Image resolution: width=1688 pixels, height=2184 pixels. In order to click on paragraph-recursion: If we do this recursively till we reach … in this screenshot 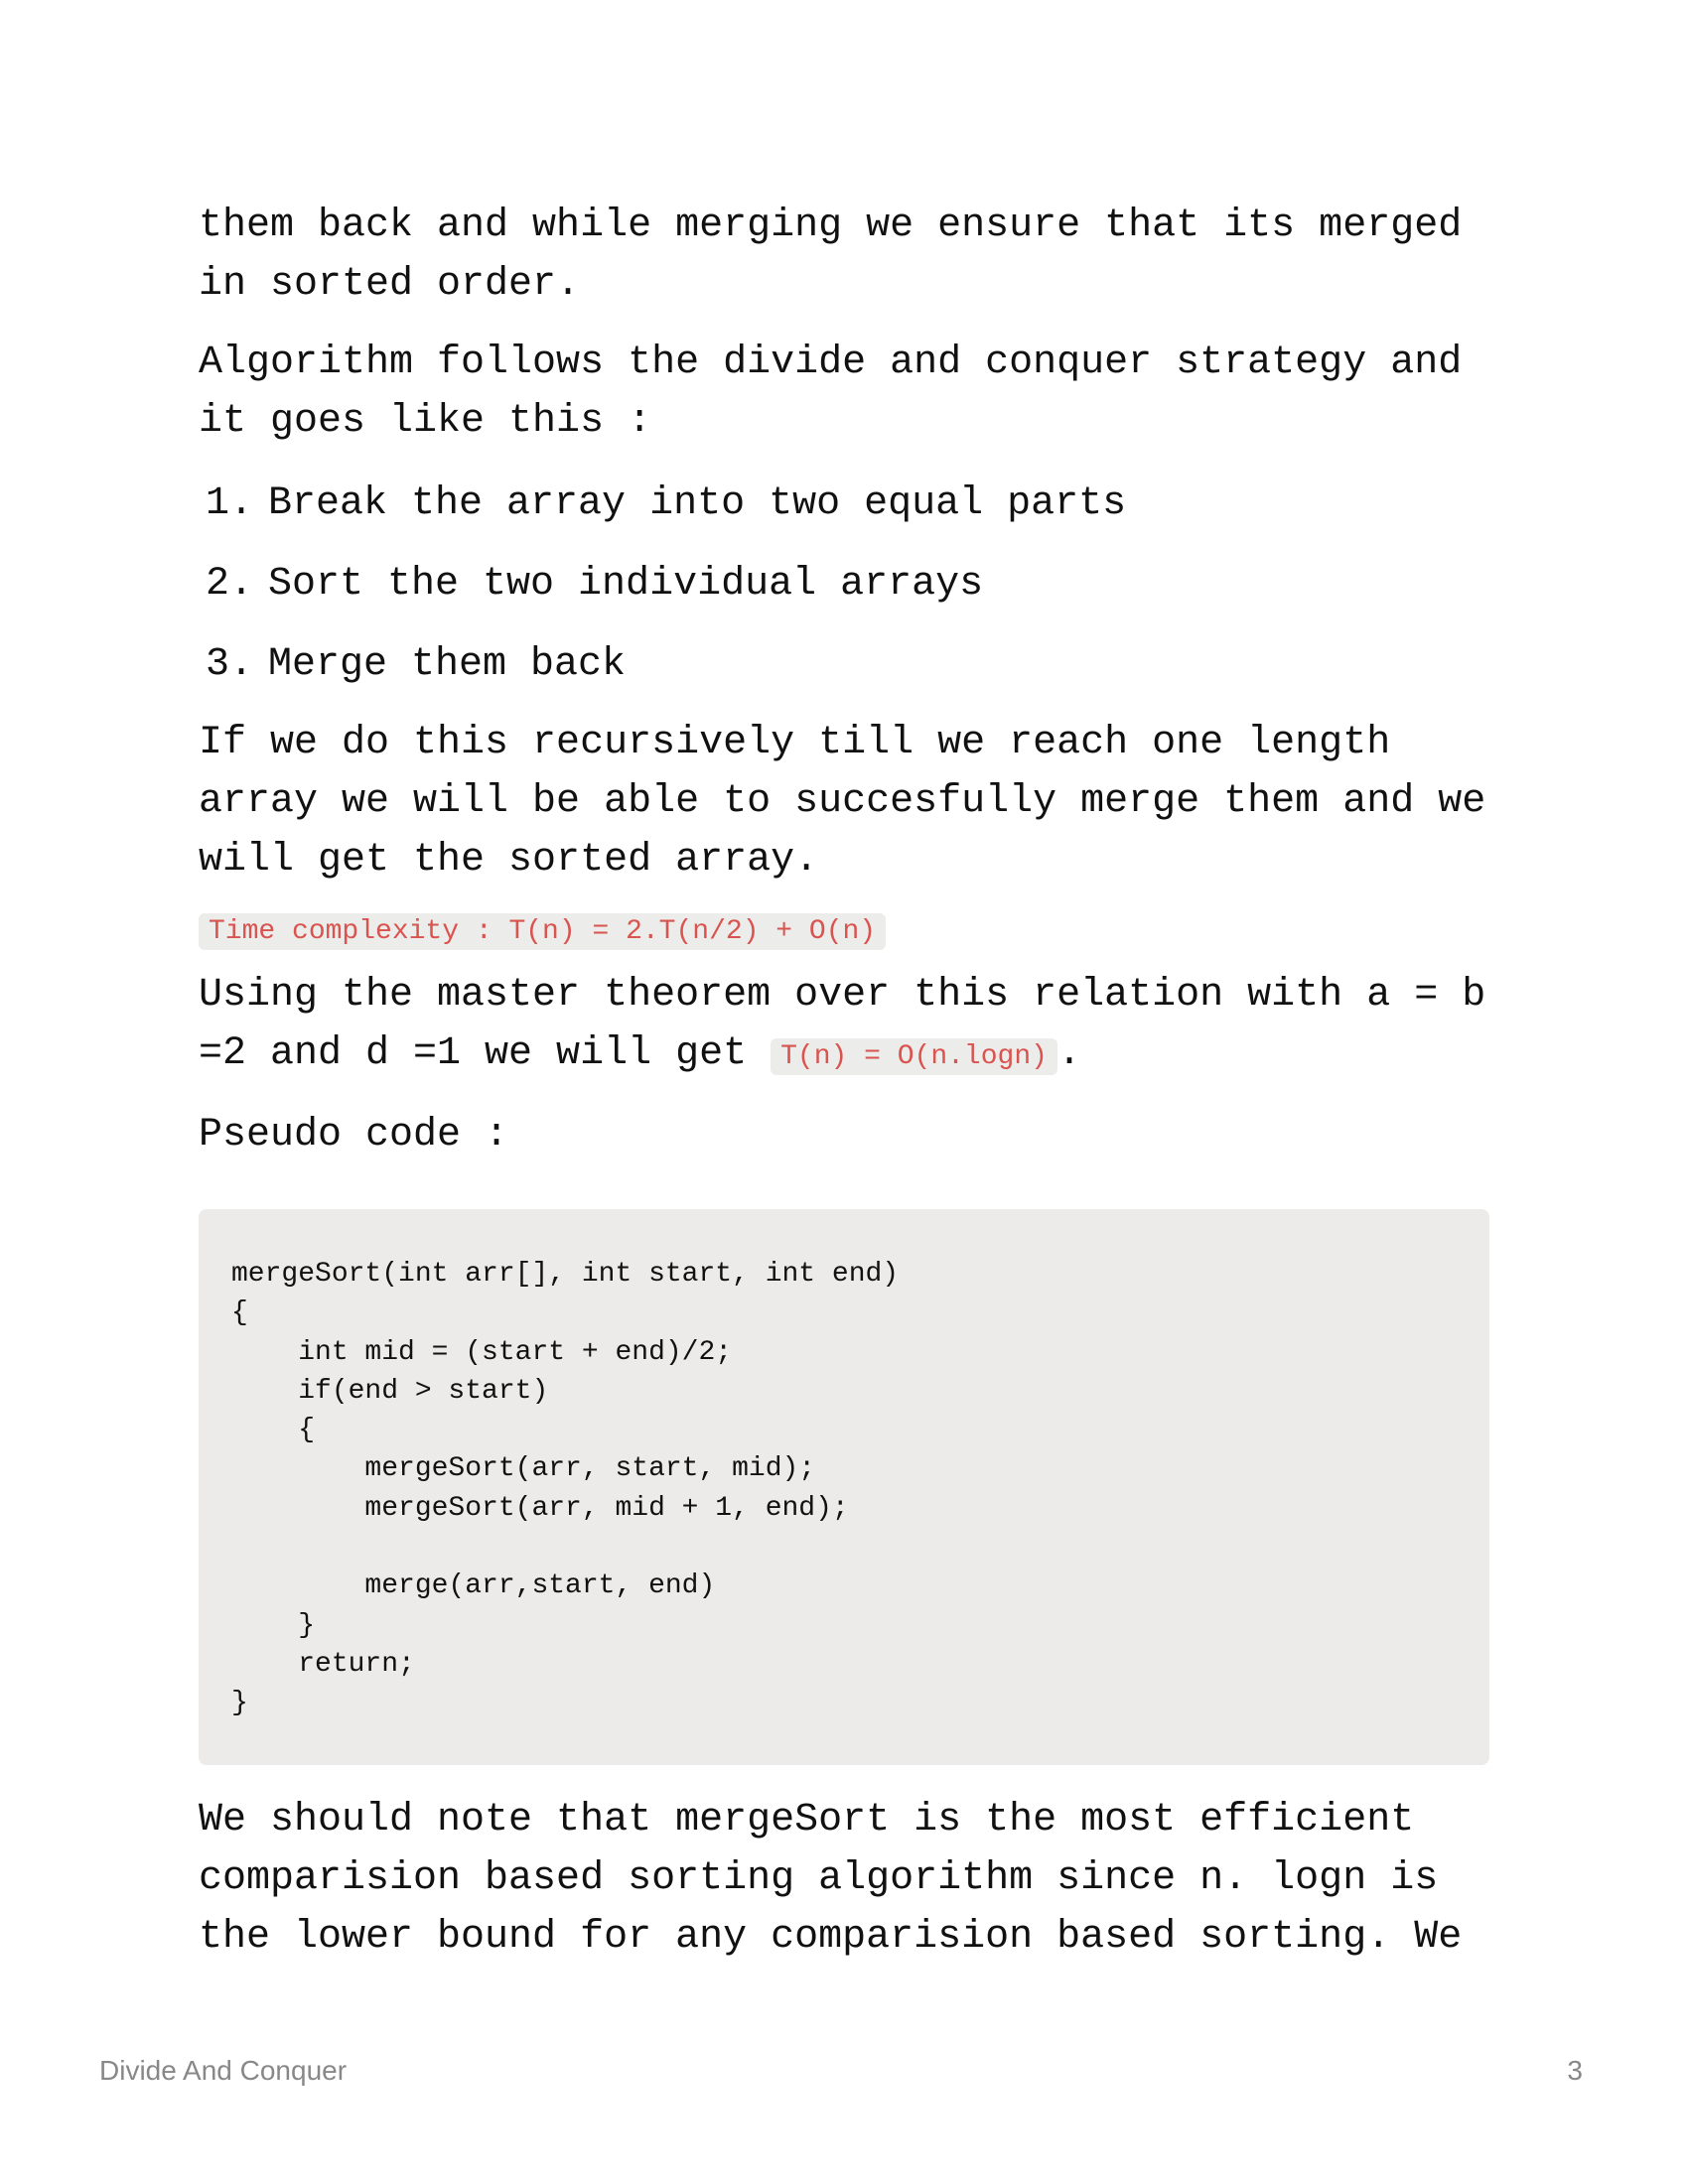, I will do `click(842, 802)`.